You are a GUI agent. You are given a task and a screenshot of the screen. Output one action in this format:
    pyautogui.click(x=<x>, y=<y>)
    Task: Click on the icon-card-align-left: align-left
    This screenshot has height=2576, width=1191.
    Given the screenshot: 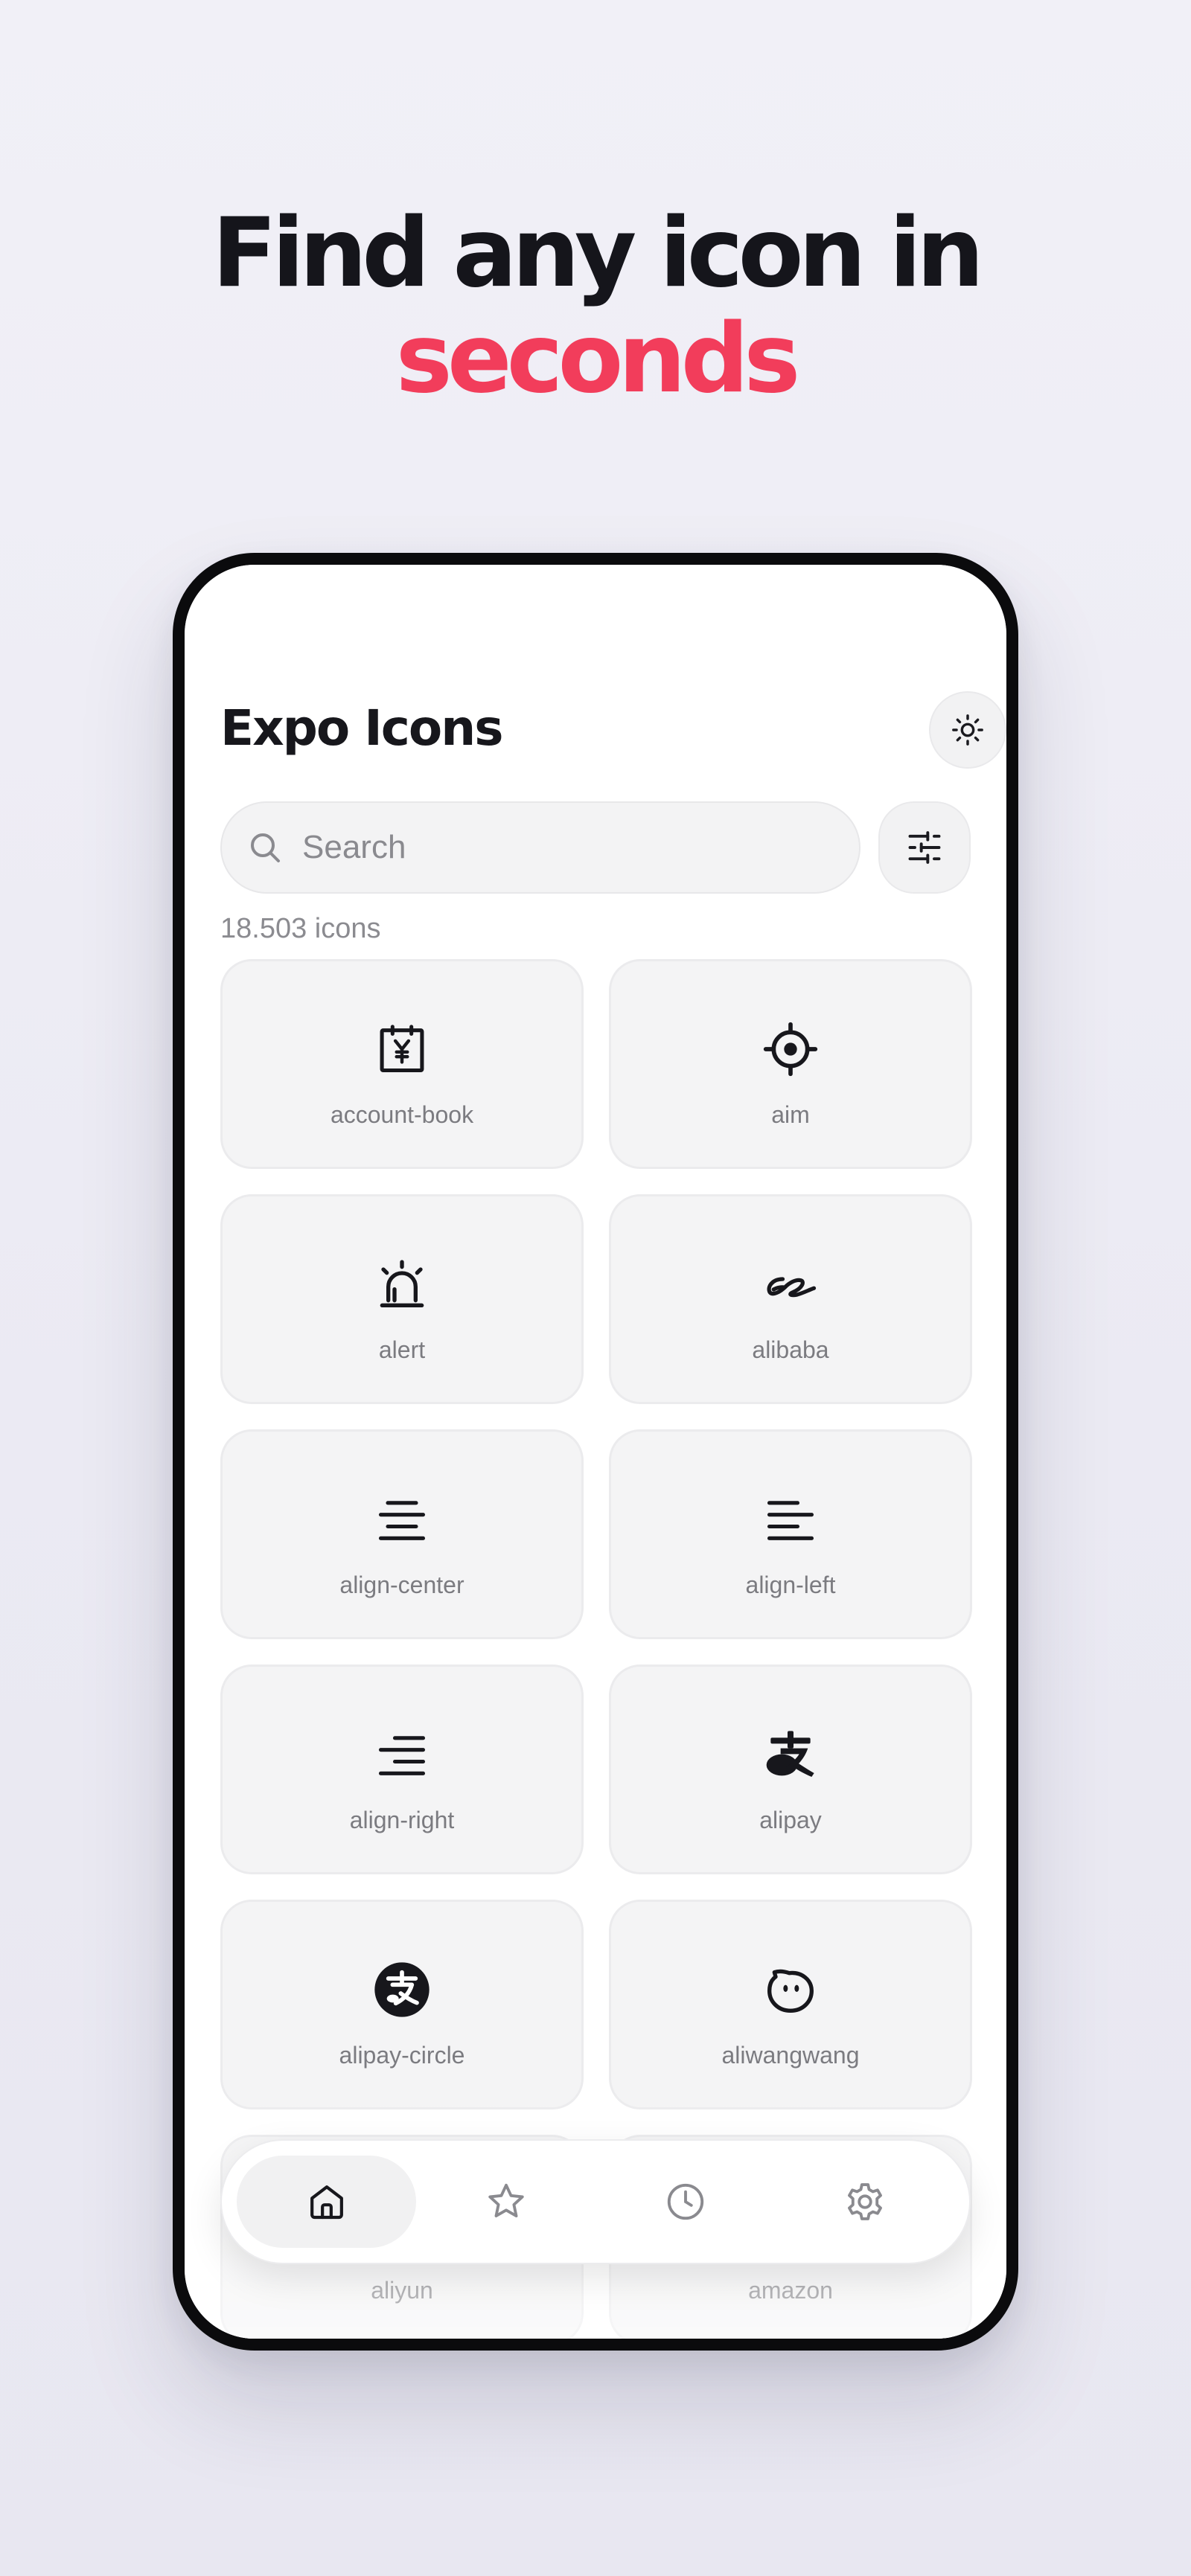 What is the action you would take?
    pyautogui.click(x=791, y=1534)
    